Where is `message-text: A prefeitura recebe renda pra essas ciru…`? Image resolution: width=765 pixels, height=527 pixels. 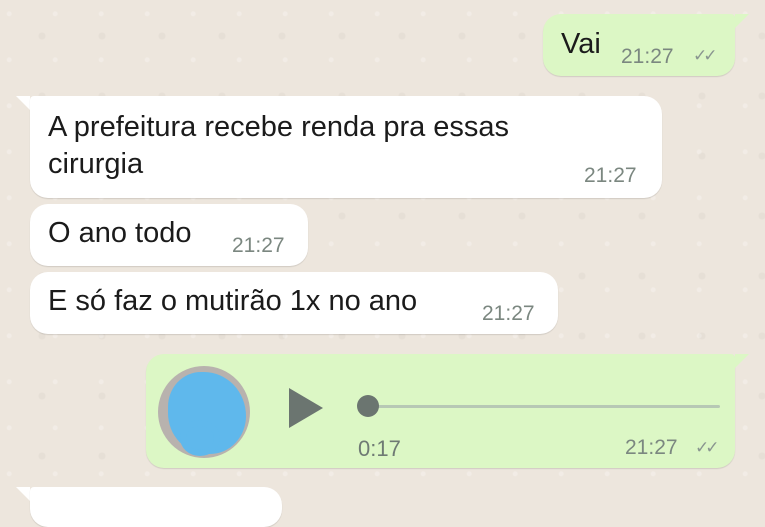 message-text: A prefeitura recebe renda pra essas ciru… is located at coordinates (279, 145).